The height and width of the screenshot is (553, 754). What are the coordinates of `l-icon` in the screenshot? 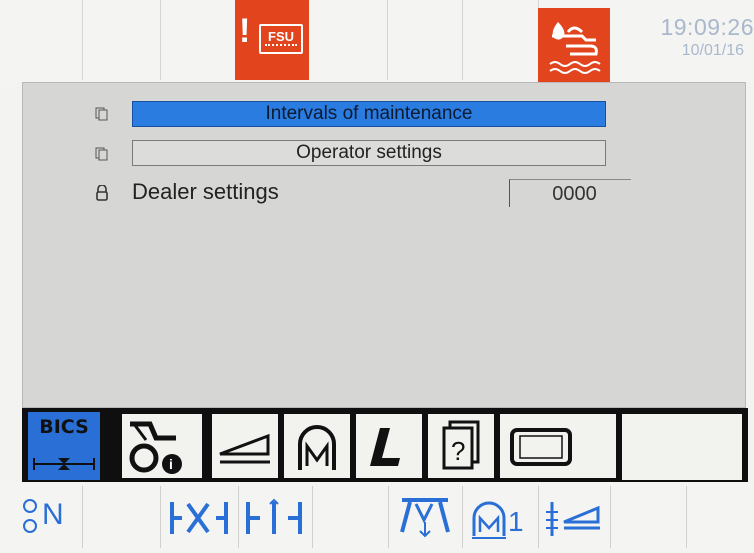 It's located at (389, 446).